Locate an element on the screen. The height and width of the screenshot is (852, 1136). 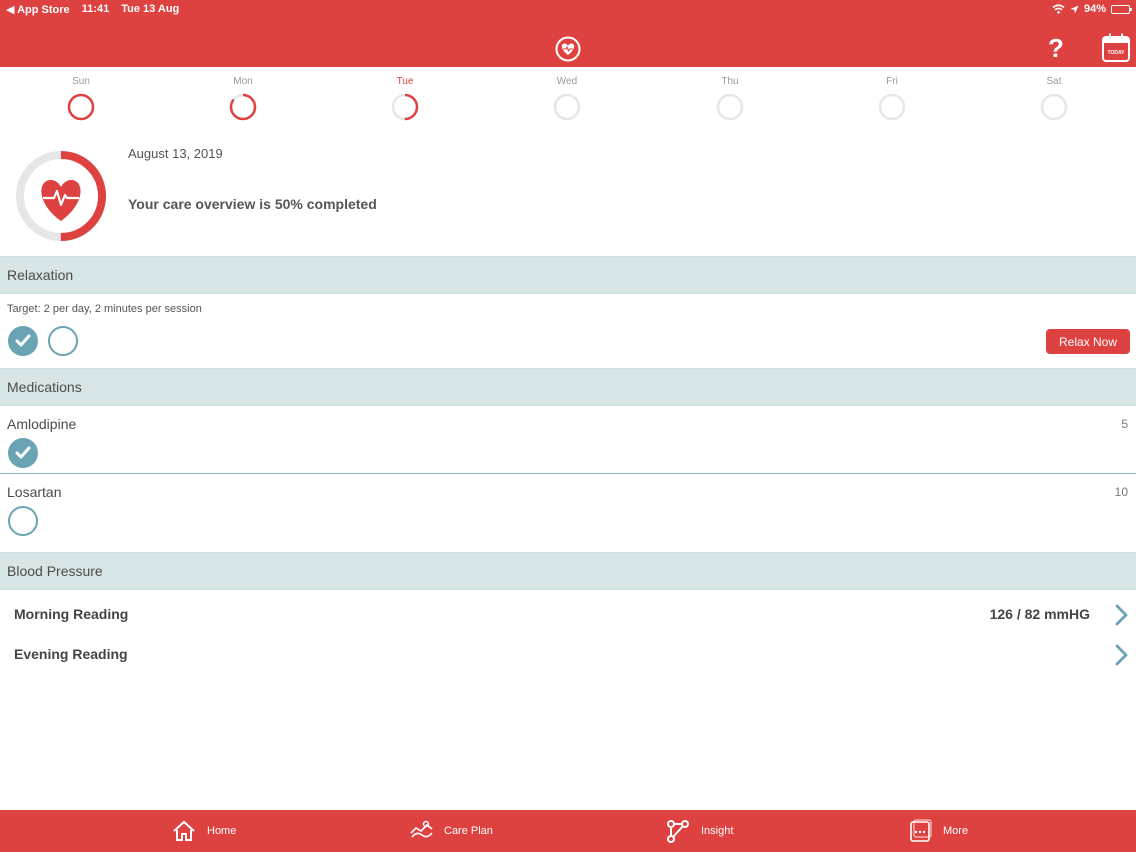
overview-date: August 13, 2019 is located at coordinates (175, 153).